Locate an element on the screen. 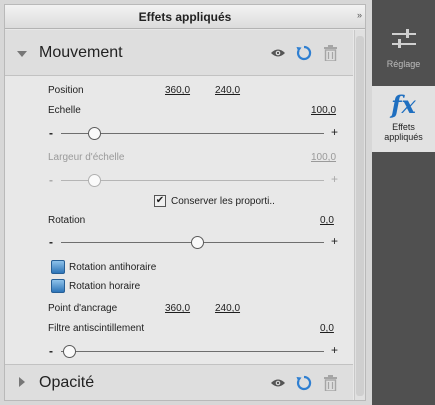  flicker-value: 0,0 is located at coordinates (327, 328).